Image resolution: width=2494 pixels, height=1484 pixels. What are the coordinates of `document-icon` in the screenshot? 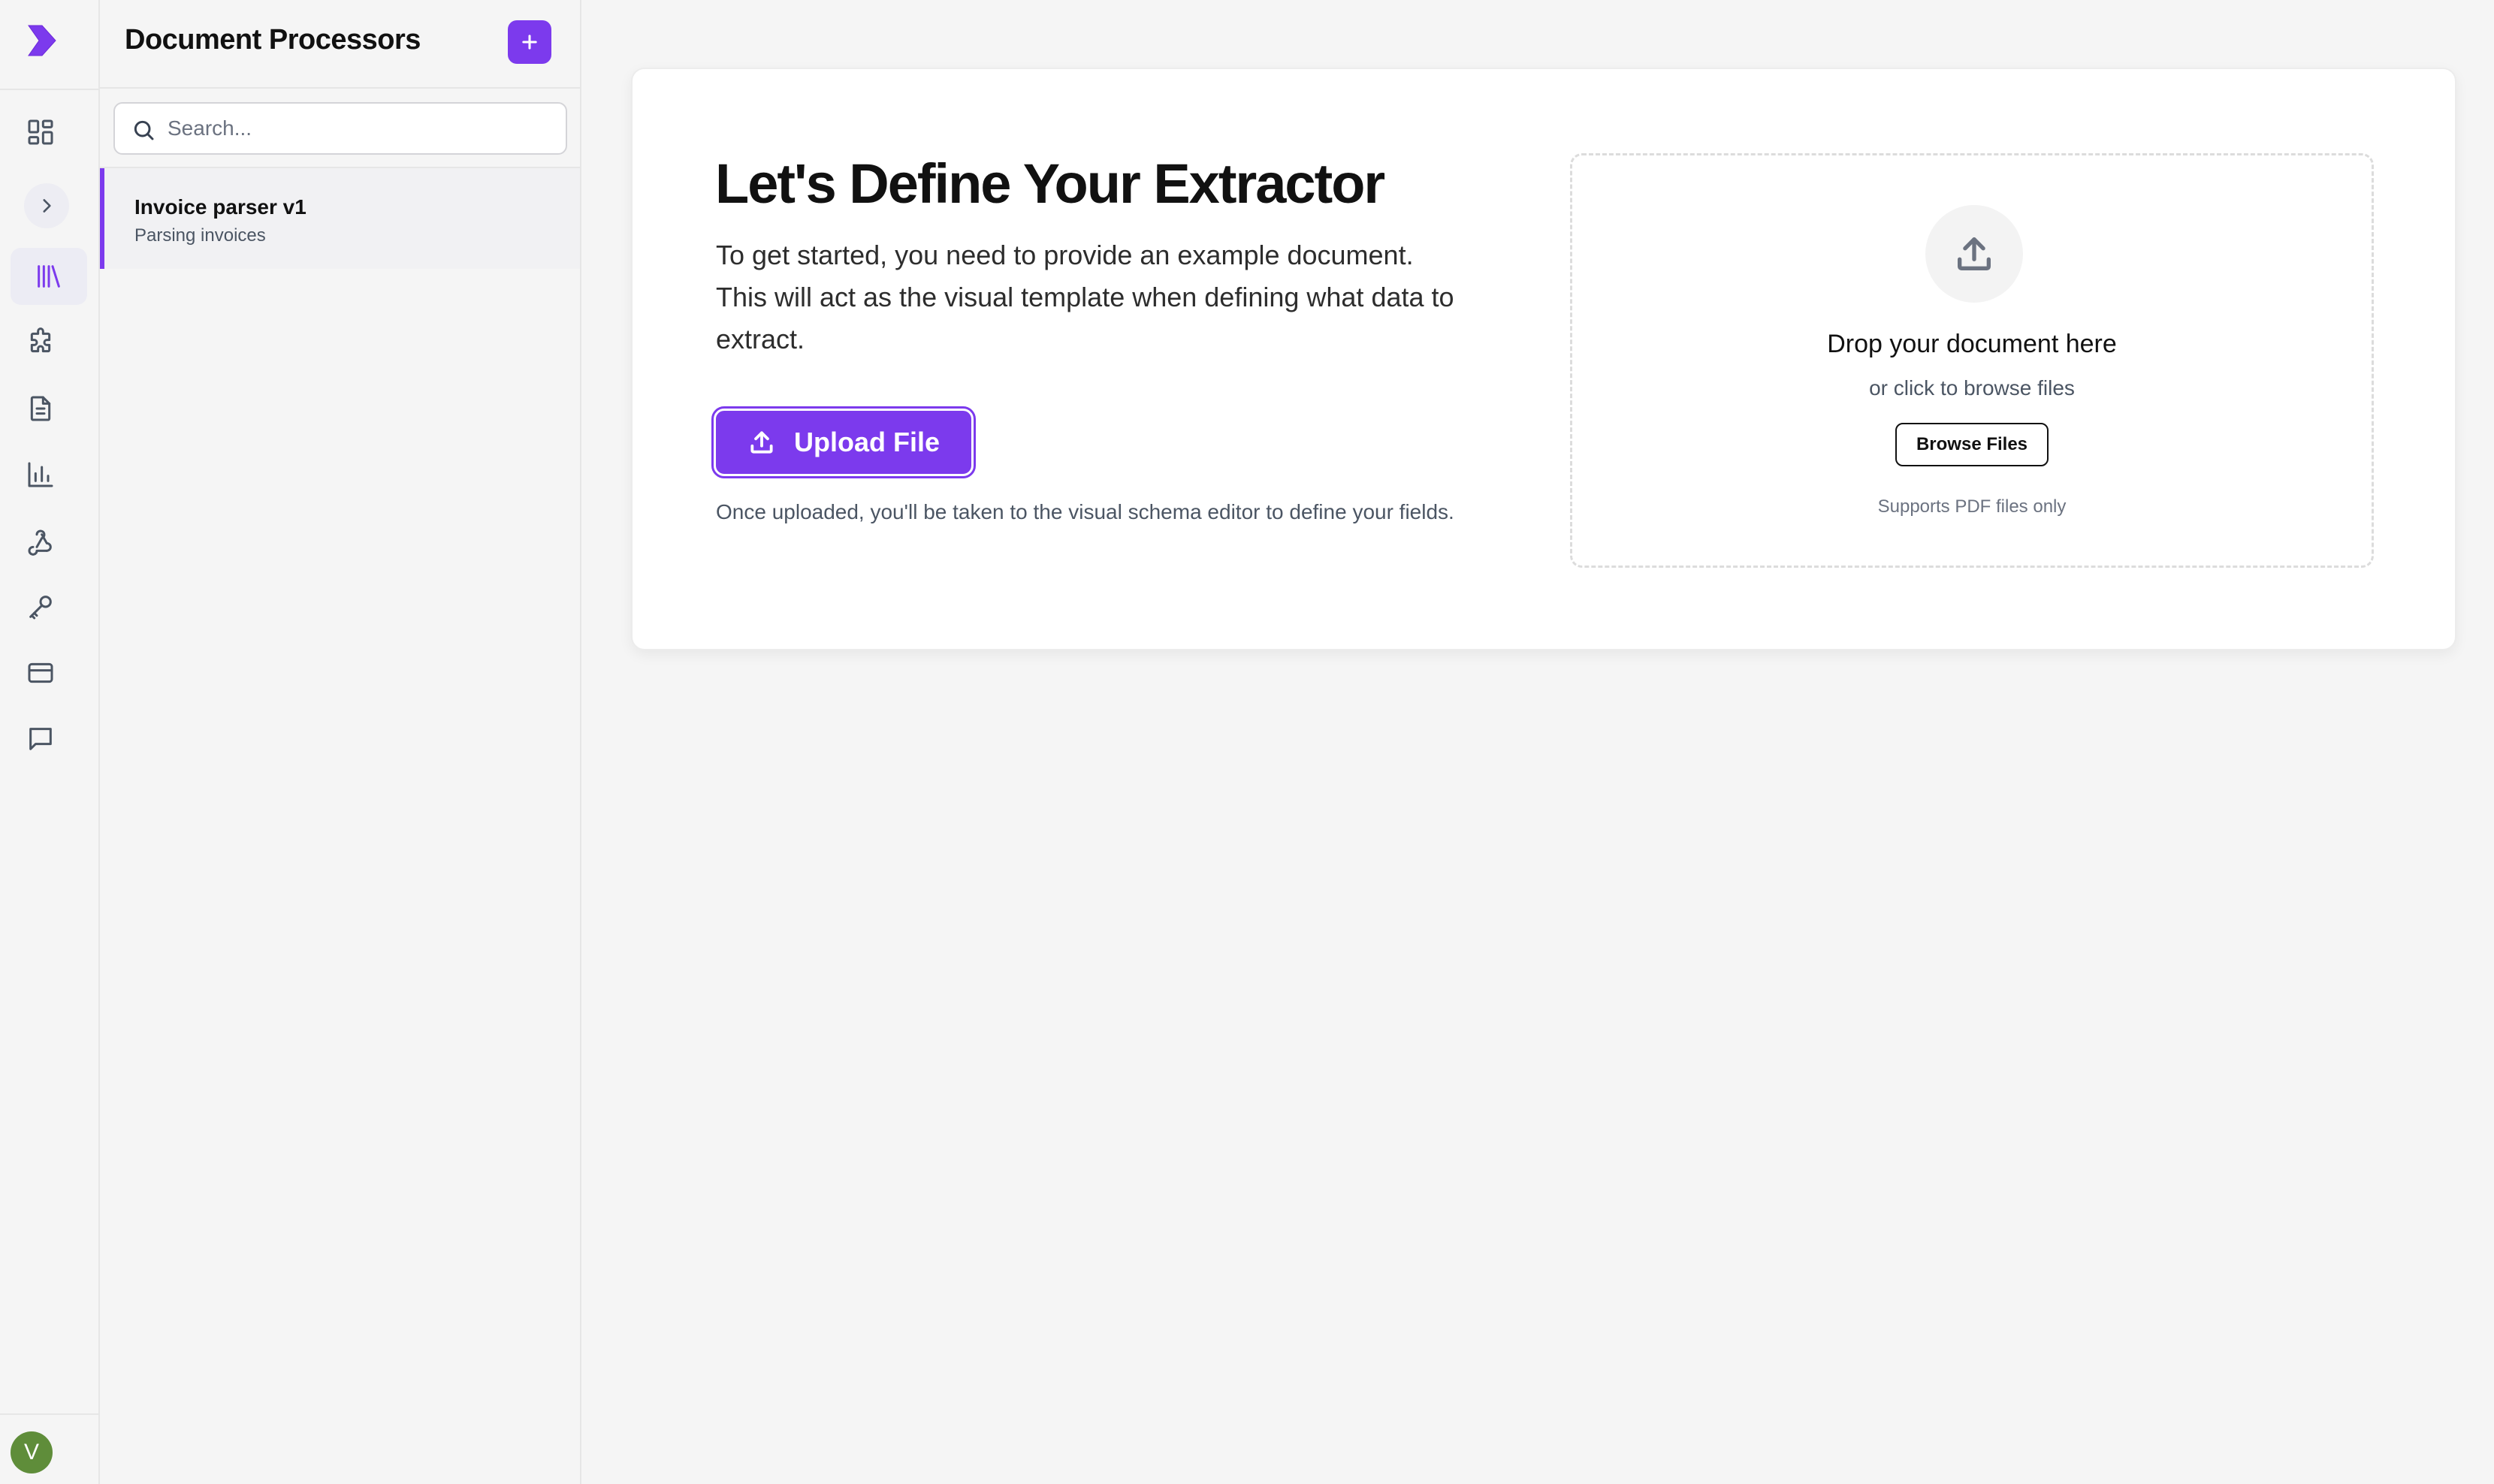 It's located at (41, 408).